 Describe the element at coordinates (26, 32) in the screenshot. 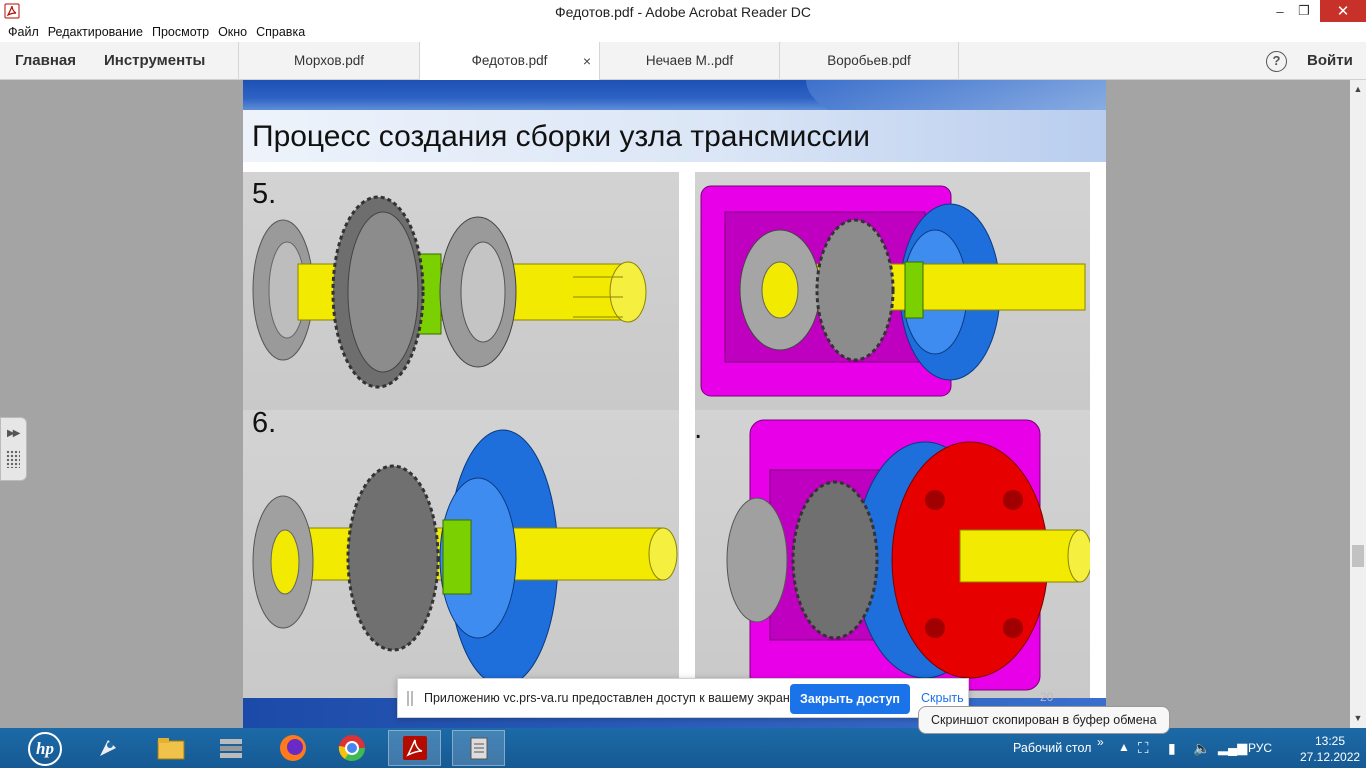

I see `menu-file: Файл` at that location.